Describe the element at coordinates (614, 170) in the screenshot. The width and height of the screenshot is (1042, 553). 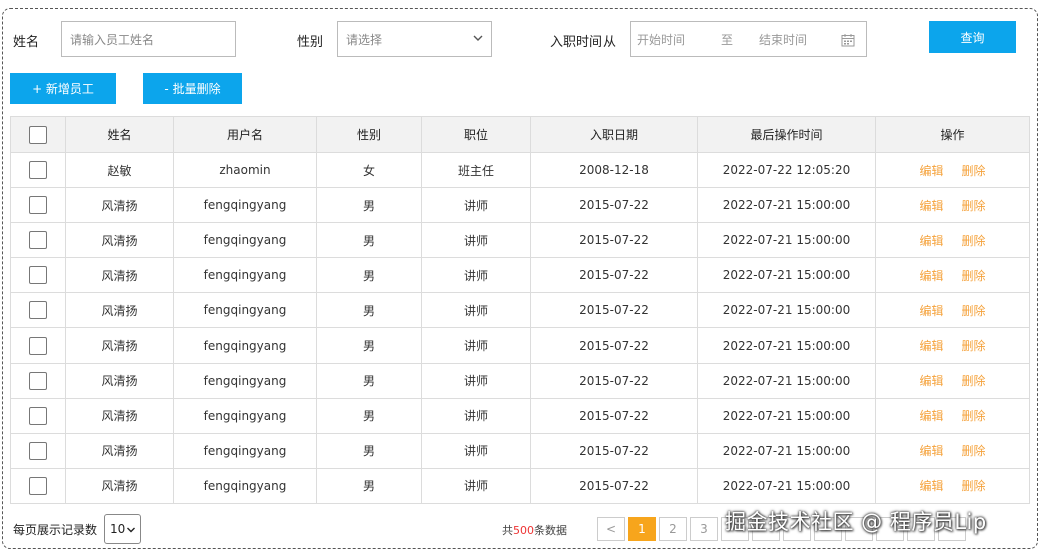
I see `cell-entry-date: 2008-12-18` at that location.